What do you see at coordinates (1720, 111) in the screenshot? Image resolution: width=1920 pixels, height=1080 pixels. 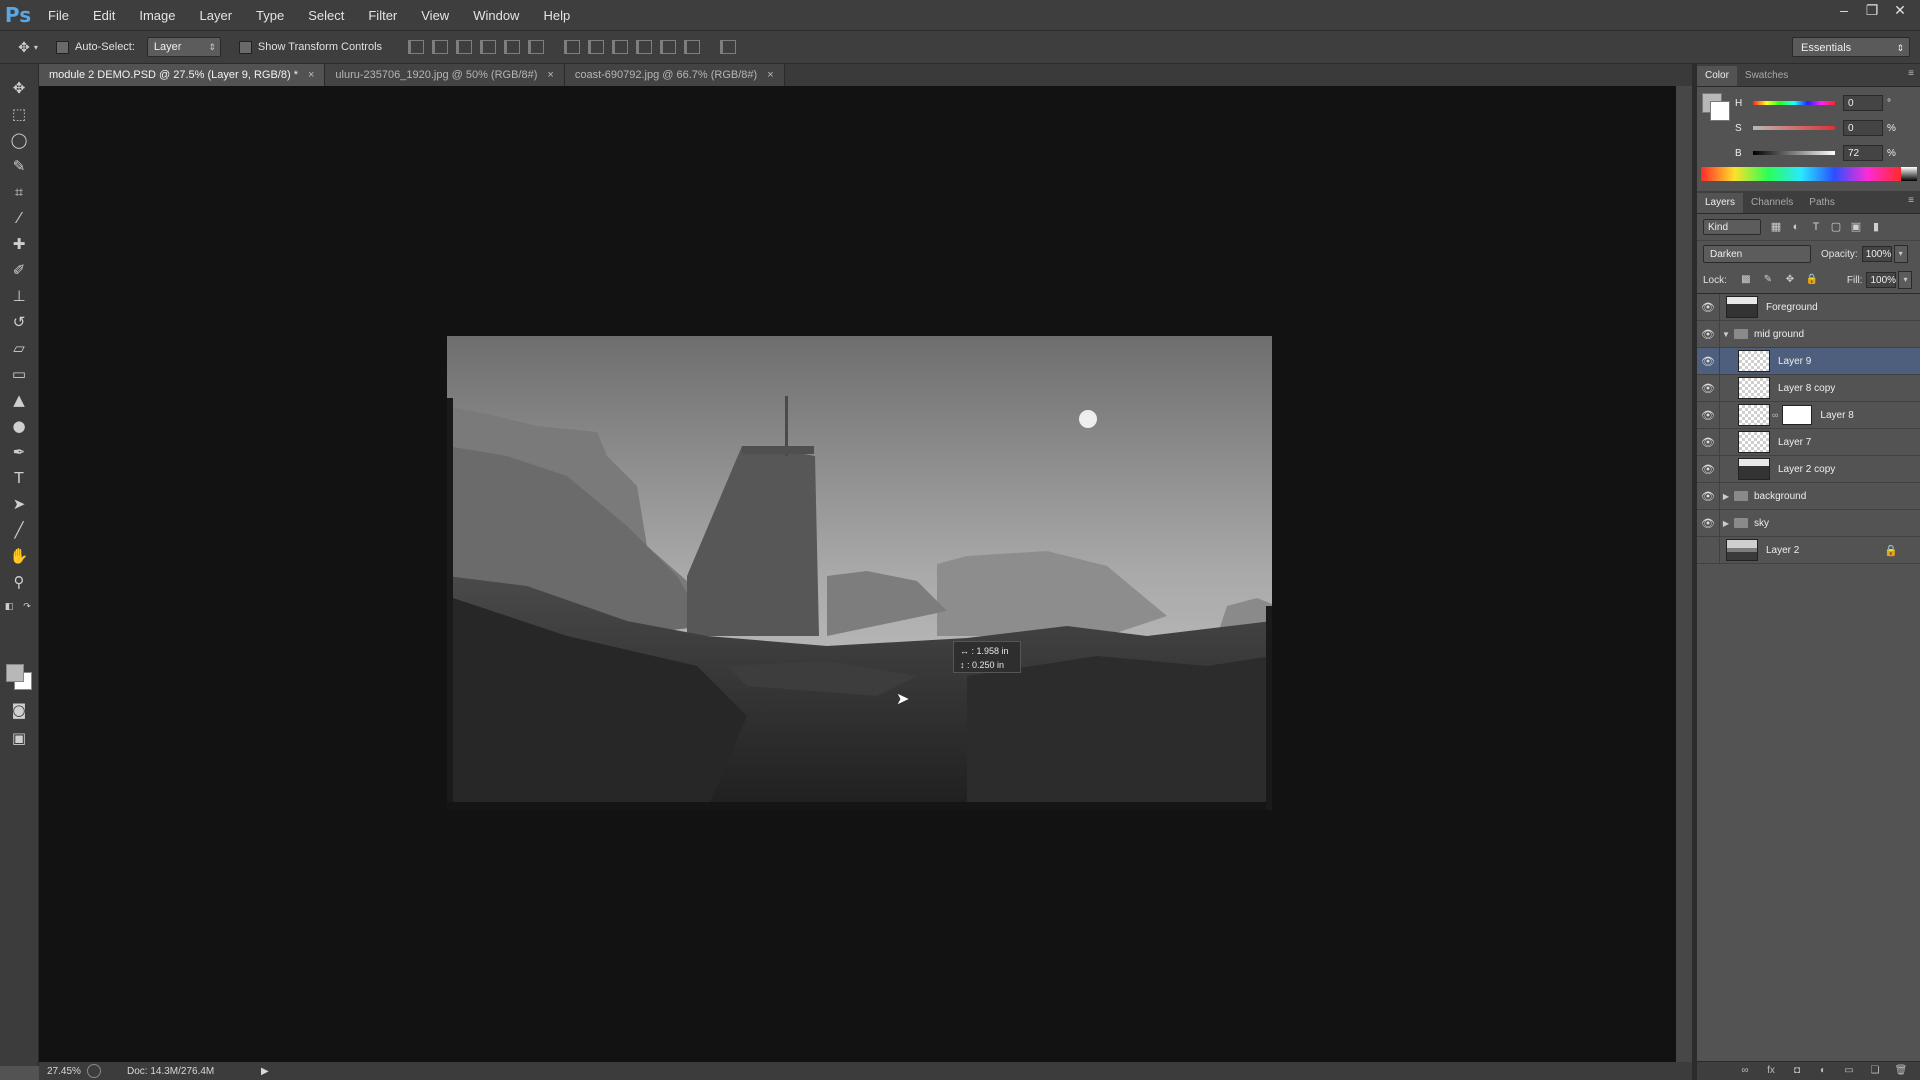 I see `color-background-swatch` at bounding box center [1720, 111].